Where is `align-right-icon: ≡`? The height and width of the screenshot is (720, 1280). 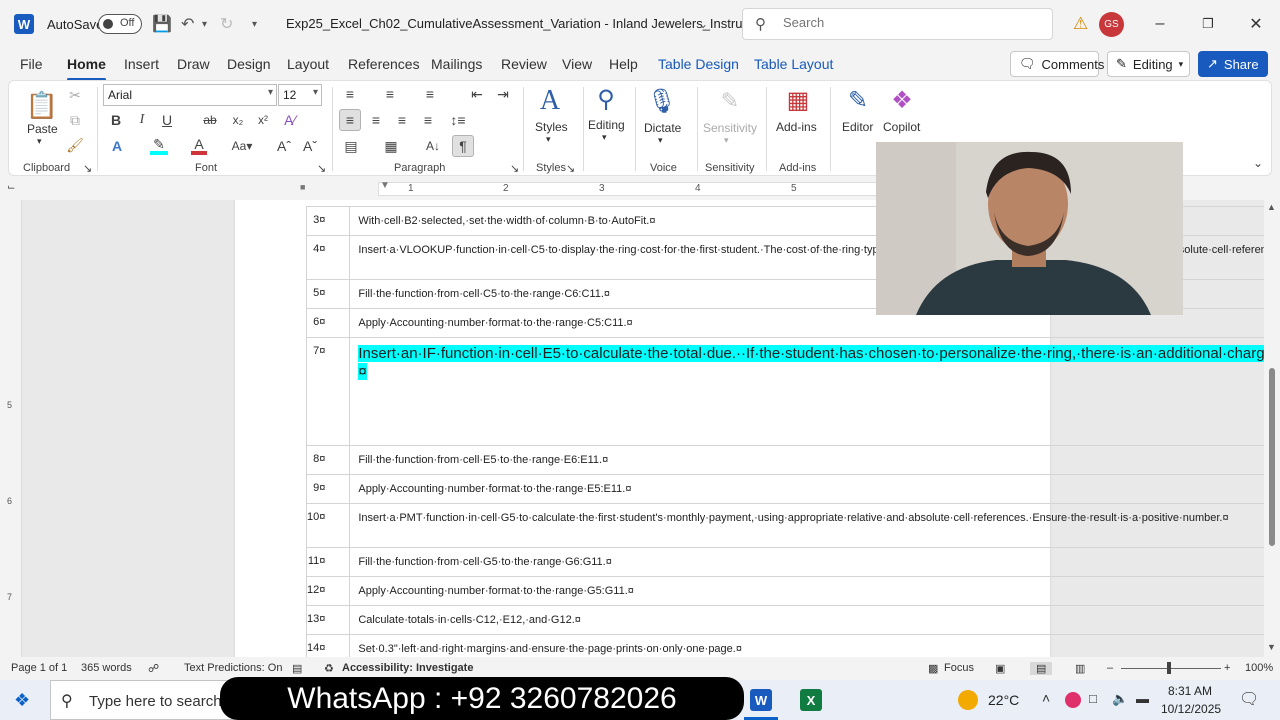 align-right-icon: ≡ is located at coordinates (402, 120).